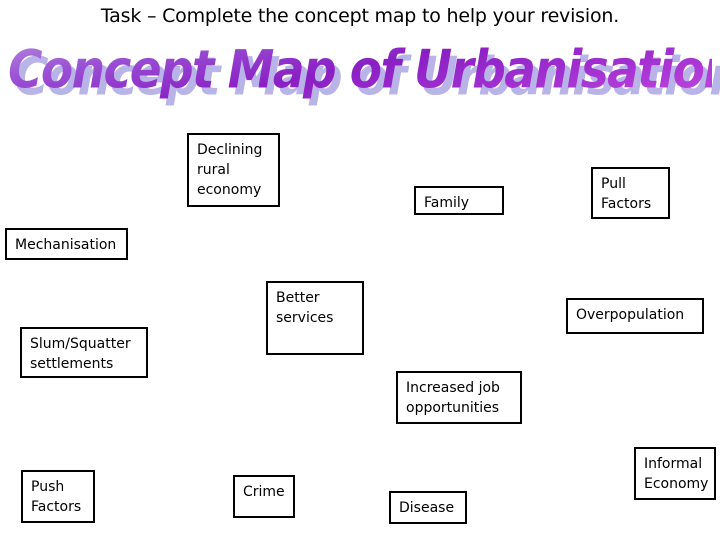 This screenshot has width=720, height=540. Describe the element at coordinates (428, 507) in the screenshot. I see `concept-node-disease: Disease` at that location.